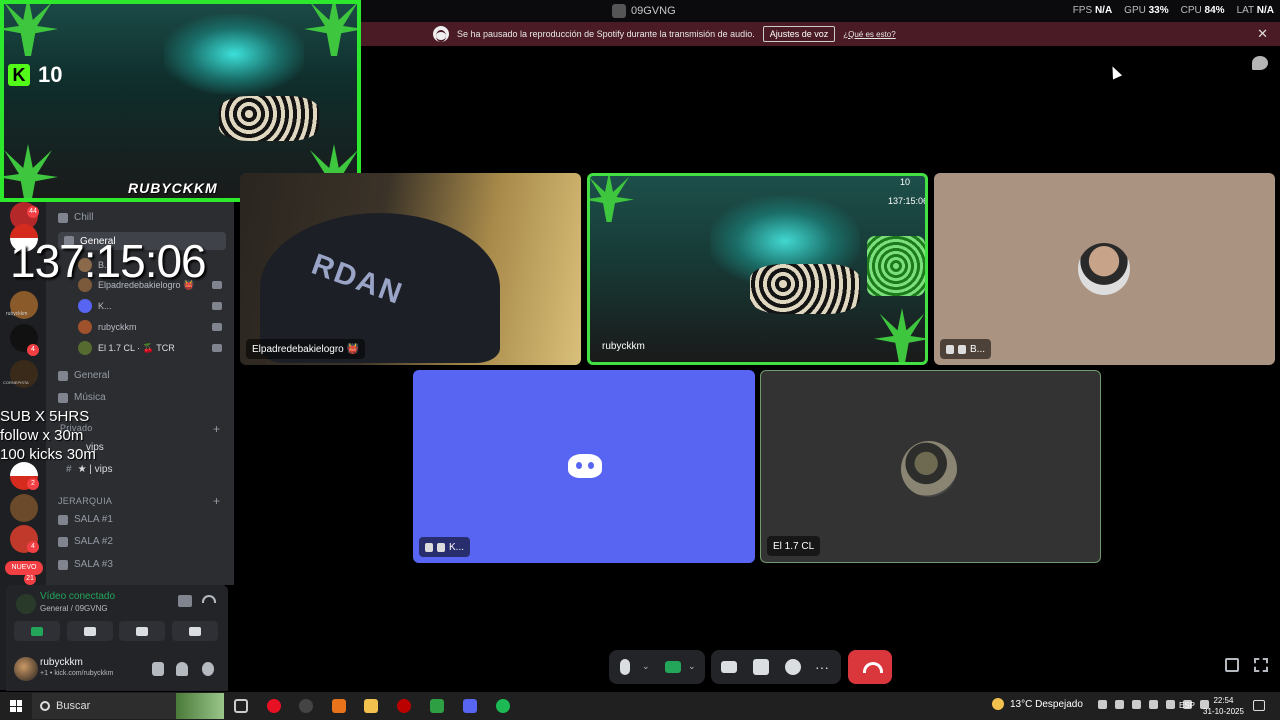 The width and height of the screenshot is (1280, 720). What do you see at coordinates (24, 568) in the screenshot?
I see `new-badge: NUEVO` at bounding box center [24, 568].